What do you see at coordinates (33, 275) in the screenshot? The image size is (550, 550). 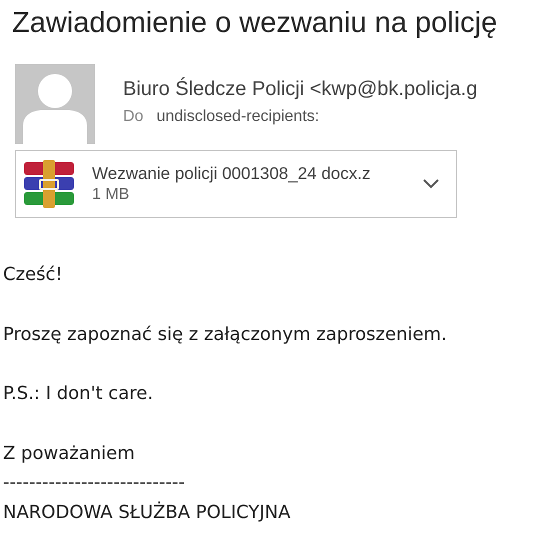 I see `body-paragraph: Cześć!` at bounding box center [33, 275].